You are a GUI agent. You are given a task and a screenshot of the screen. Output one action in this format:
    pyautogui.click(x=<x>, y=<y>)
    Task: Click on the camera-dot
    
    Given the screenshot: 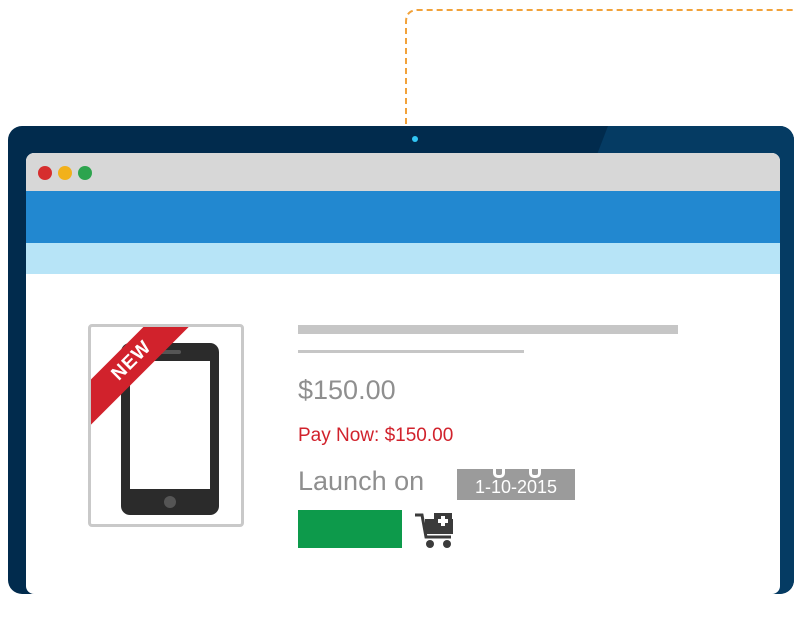 What is the action you would take?
    pyautogui.click(x=415, y=139)
    